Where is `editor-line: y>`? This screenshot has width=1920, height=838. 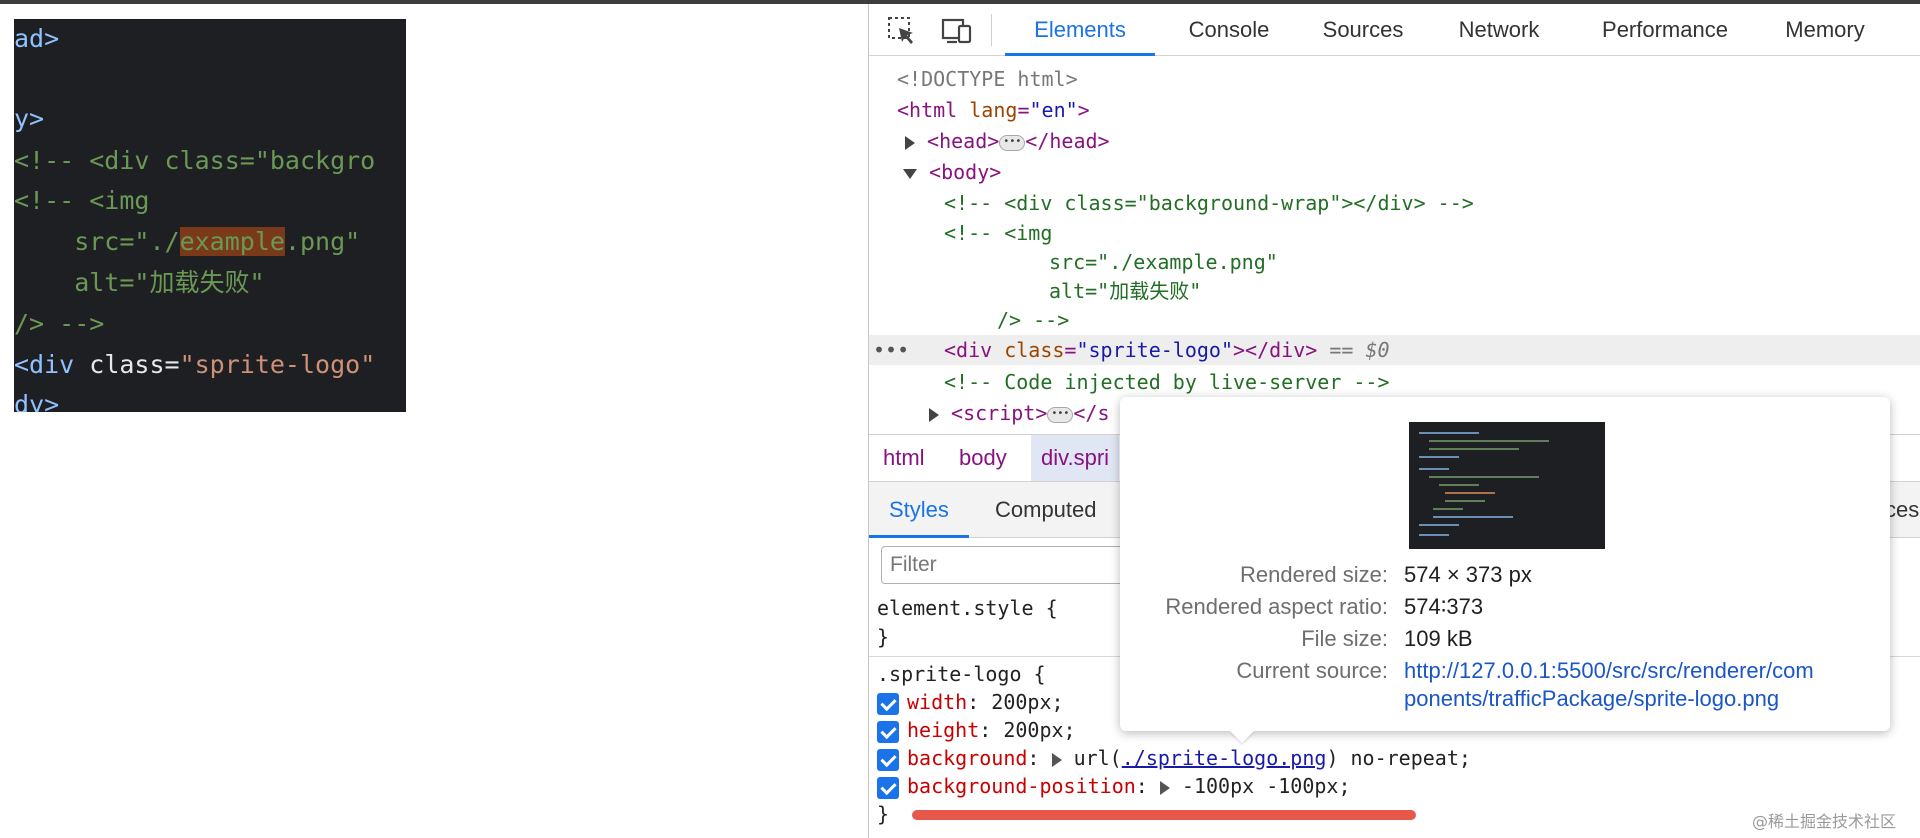
editor-line: y> is located at coordinates (29, 118).